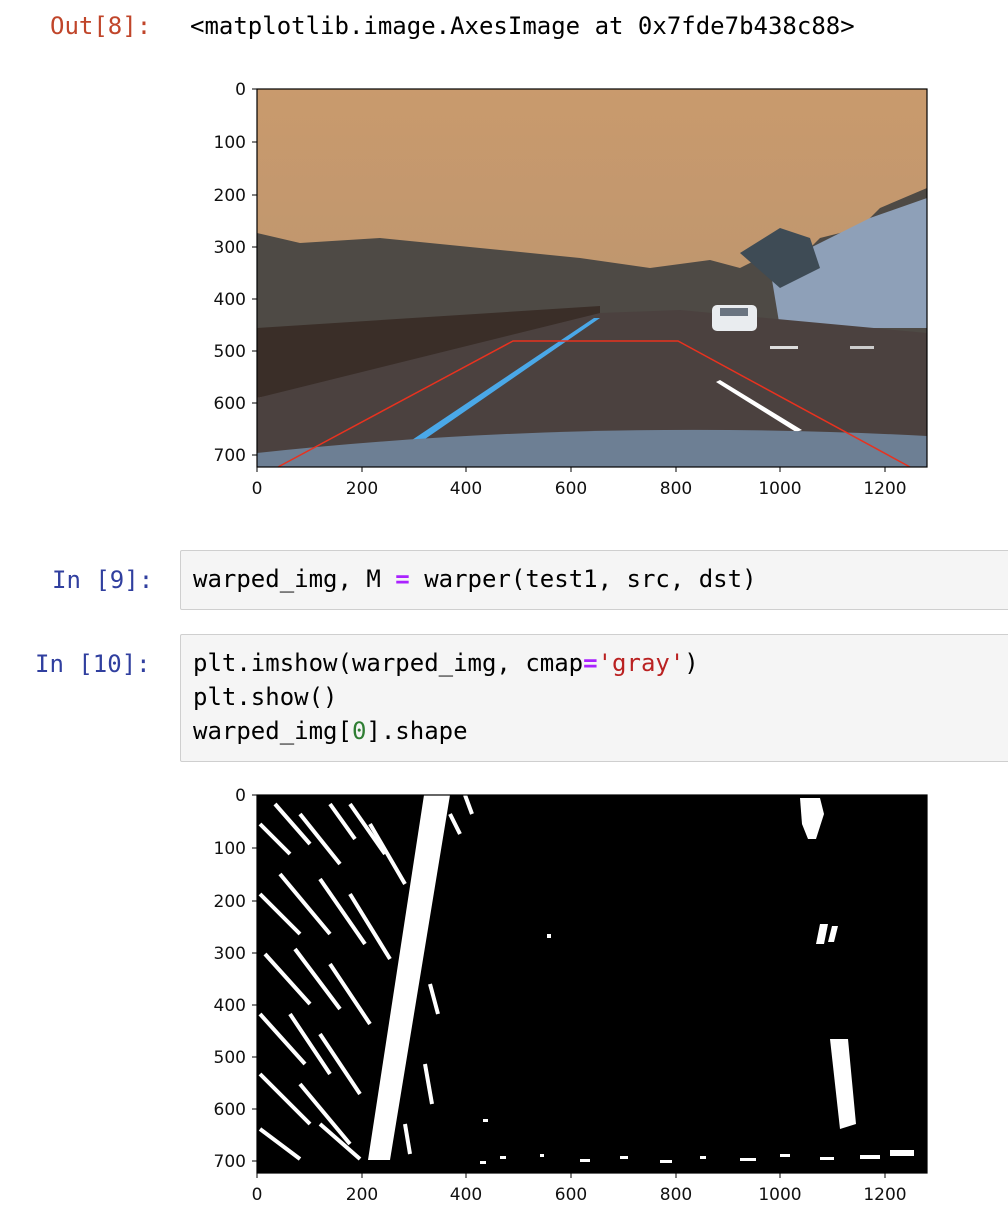  I want to click on code-line: warped_img[0].shape, so click(330, 731).